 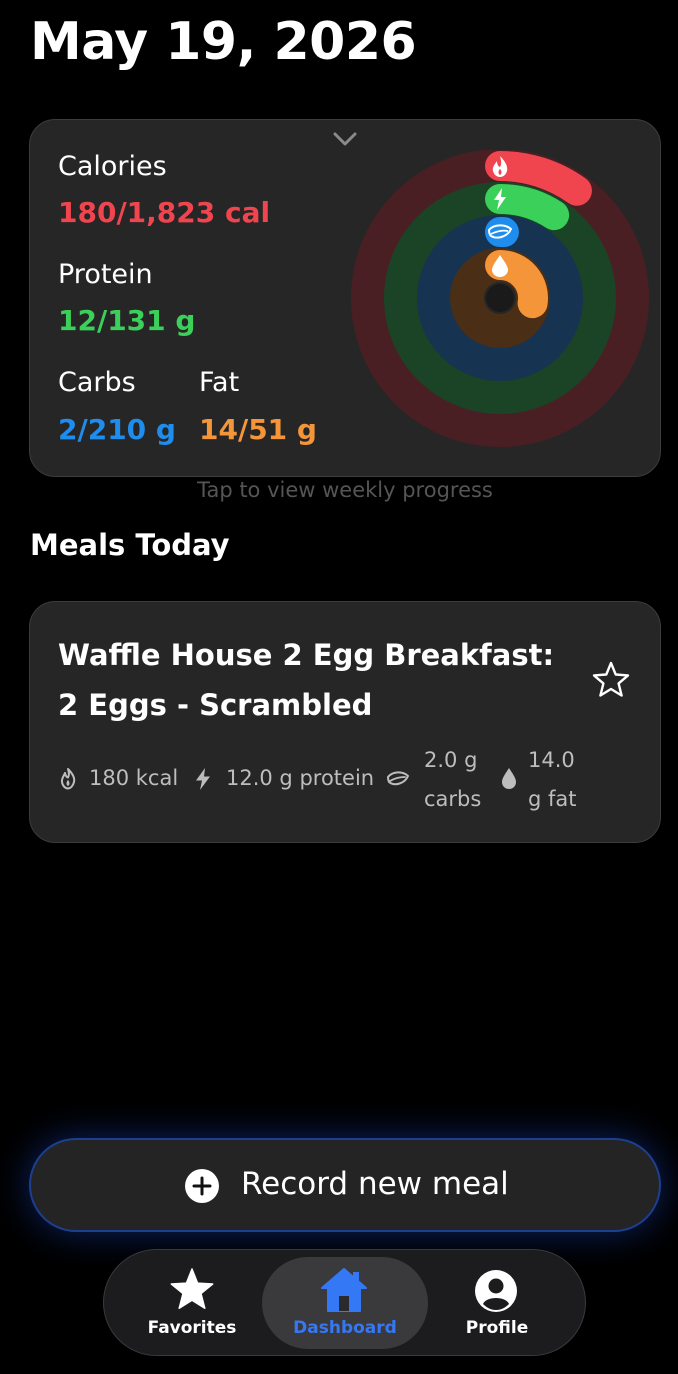 I want to click on carbs-label: Carbs, so click(x=97, y=382).